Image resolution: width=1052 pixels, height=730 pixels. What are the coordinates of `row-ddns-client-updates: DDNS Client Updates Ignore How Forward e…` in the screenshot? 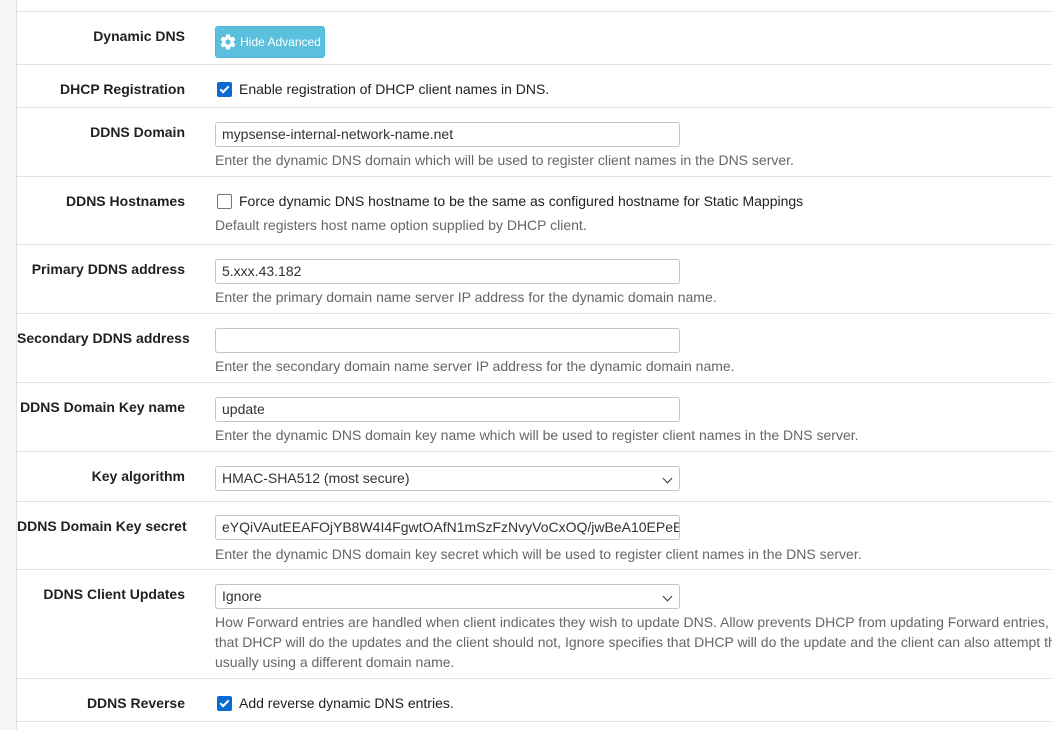 It's located at (534, 624).